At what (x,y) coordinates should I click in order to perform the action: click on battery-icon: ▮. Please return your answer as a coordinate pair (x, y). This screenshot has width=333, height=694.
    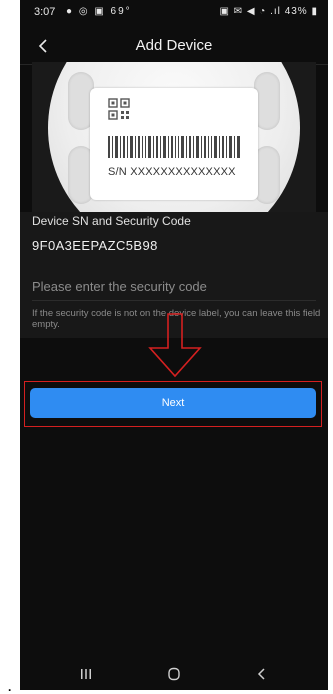
    Looking at the image, I should click on (314, 11).